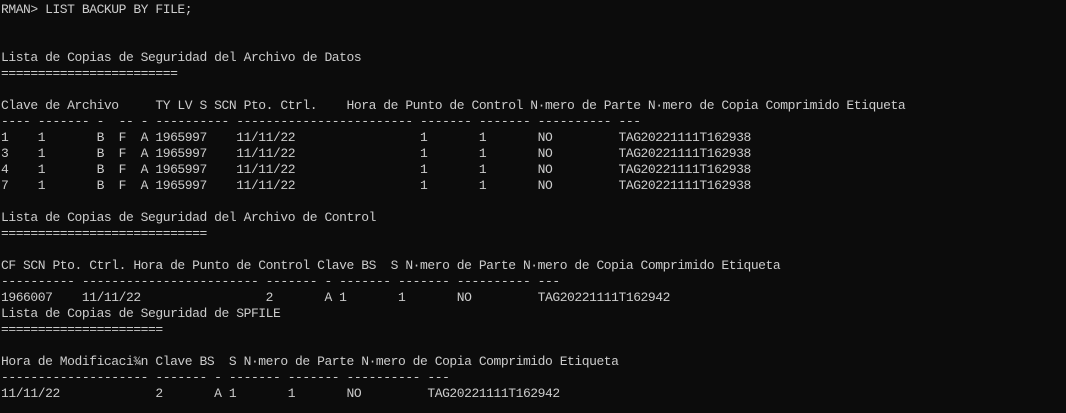  What do you see at coordinates (89, 73) in the screenshot?
I see `datafiles-section-underline: ========================` at bounding box center [89, 73].